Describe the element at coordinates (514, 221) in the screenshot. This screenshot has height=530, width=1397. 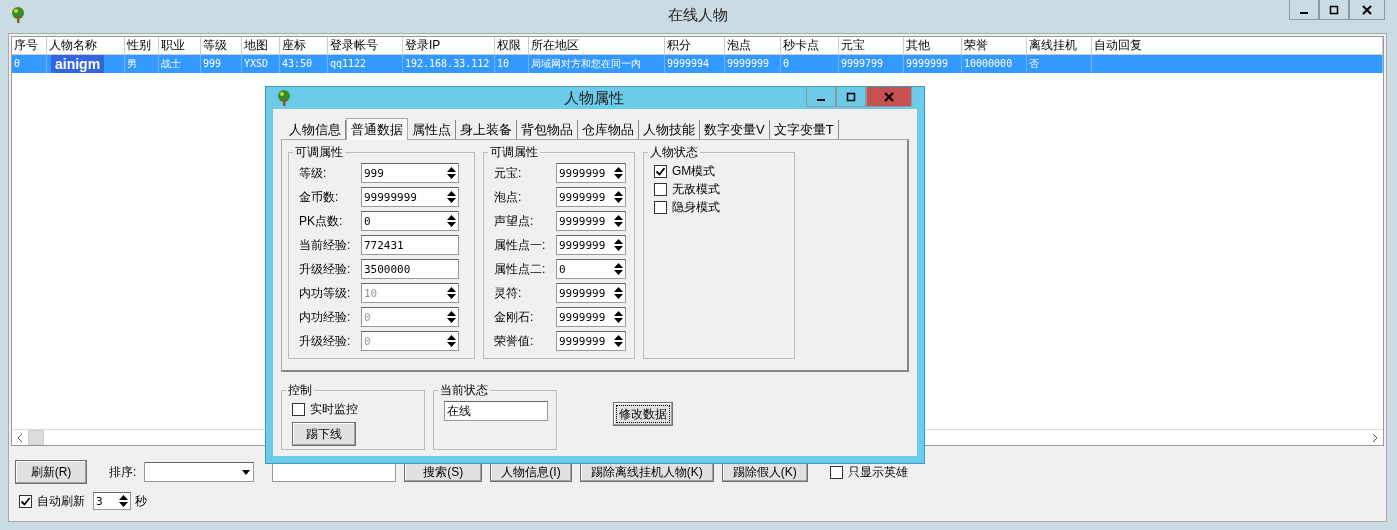
I see `field-label: 声望点:` at that location.